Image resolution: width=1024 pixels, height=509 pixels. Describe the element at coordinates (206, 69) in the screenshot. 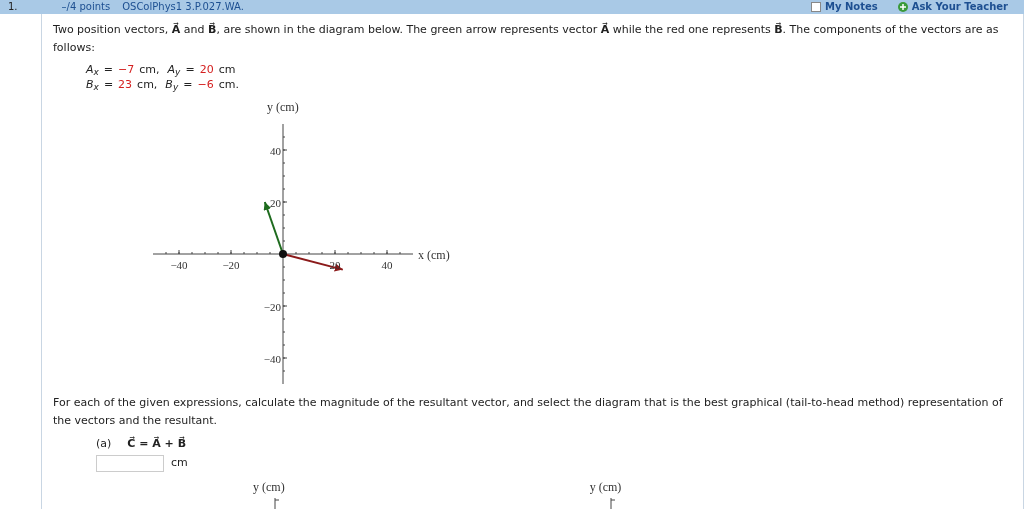

I see `component-value: 20` at that location.